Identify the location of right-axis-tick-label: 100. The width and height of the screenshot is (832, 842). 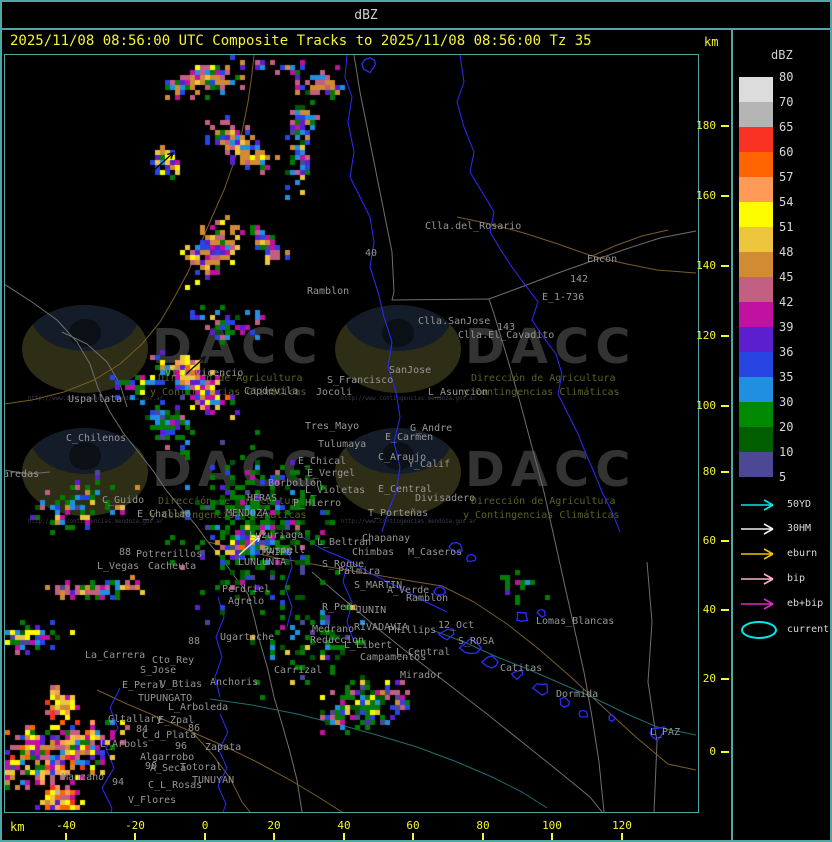
(706, 405).